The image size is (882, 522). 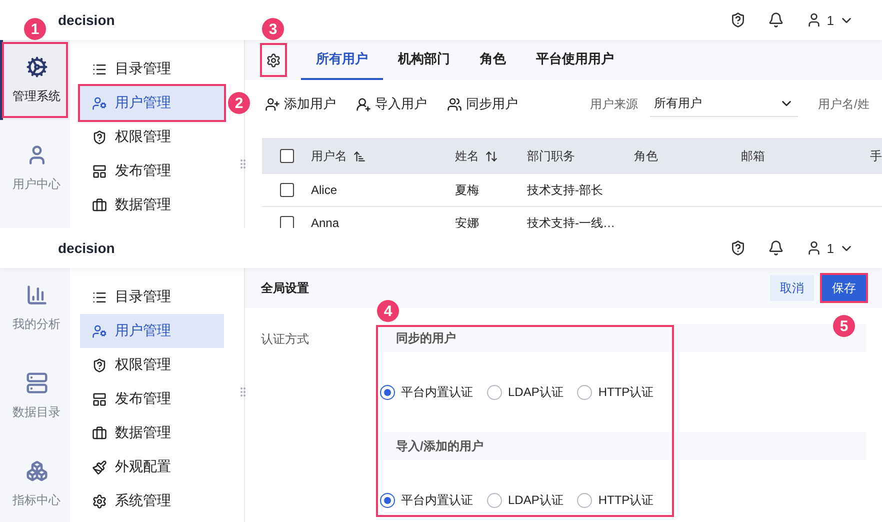 What do you see at coordinates (467, 156) in the screenshot?
I see `column-header: 姓名` at bounding box center [467, 156].